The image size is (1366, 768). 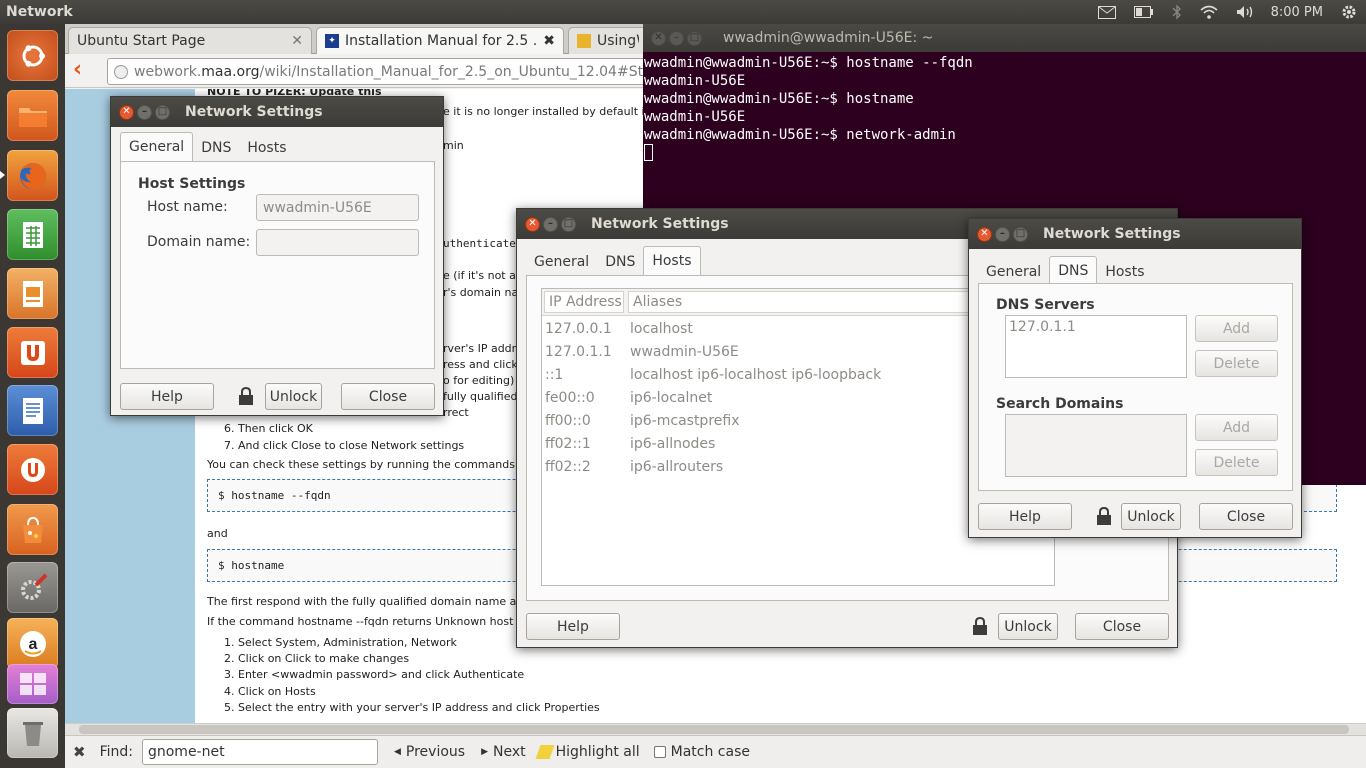 I want to click on libreoffice-impress-icon, so click(x=32, y=293).